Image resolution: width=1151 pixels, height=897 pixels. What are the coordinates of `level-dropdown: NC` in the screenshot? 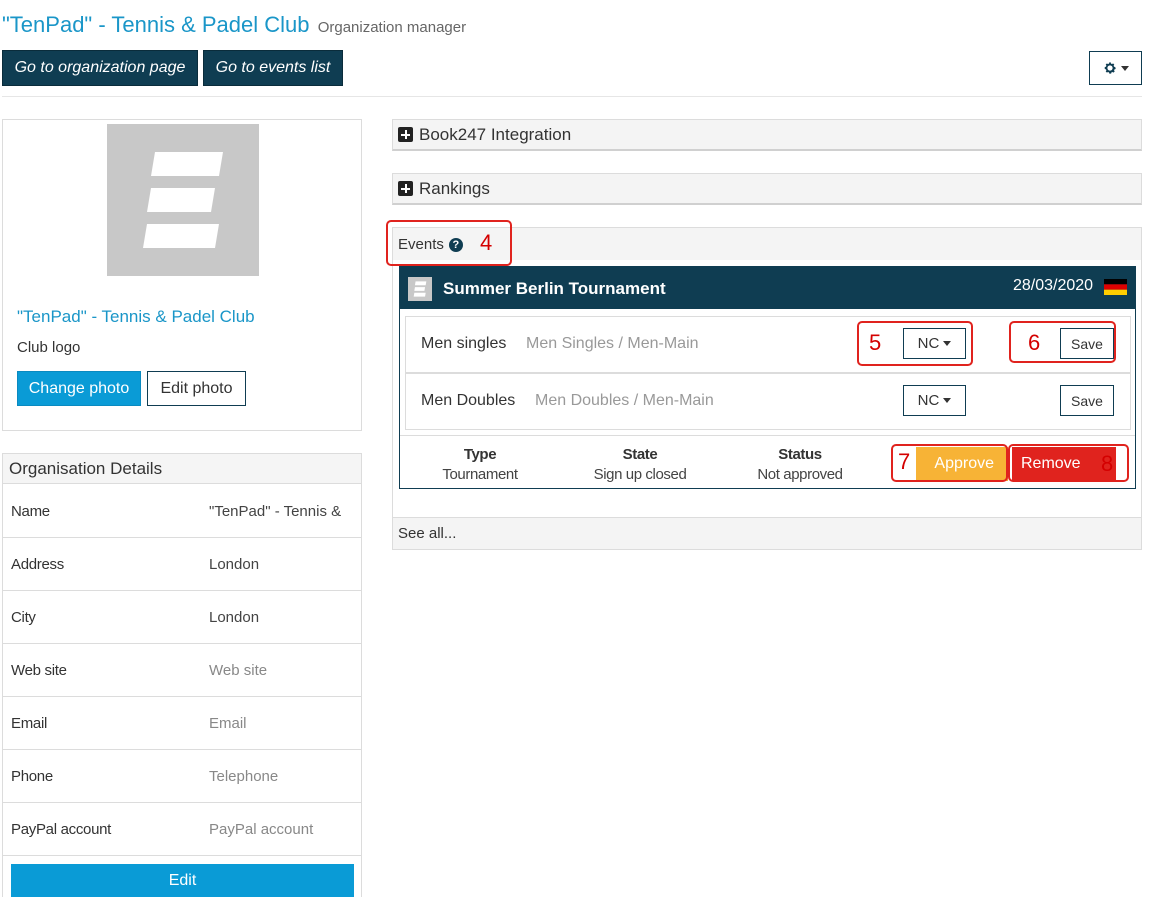 It's located at (934, 400).